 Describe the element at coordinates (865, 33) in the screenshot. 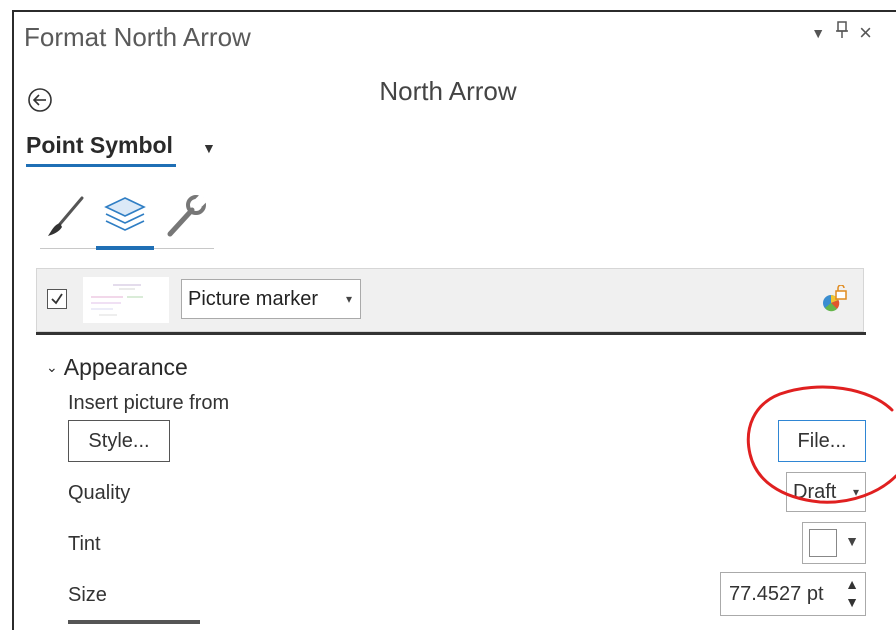

I see `close-icon: ×` at that location.